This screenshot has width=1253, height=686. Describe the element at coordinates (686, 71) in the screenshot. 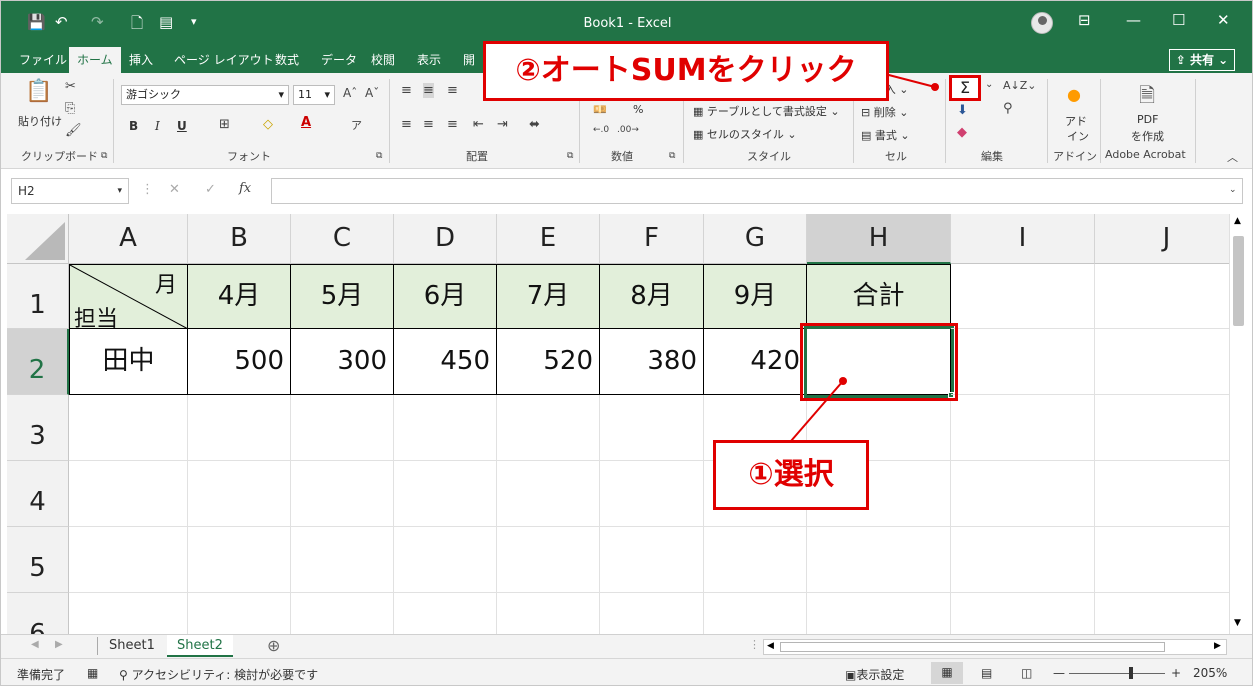

I see `step2-callout: ②オートSUMをクリック` at that location.